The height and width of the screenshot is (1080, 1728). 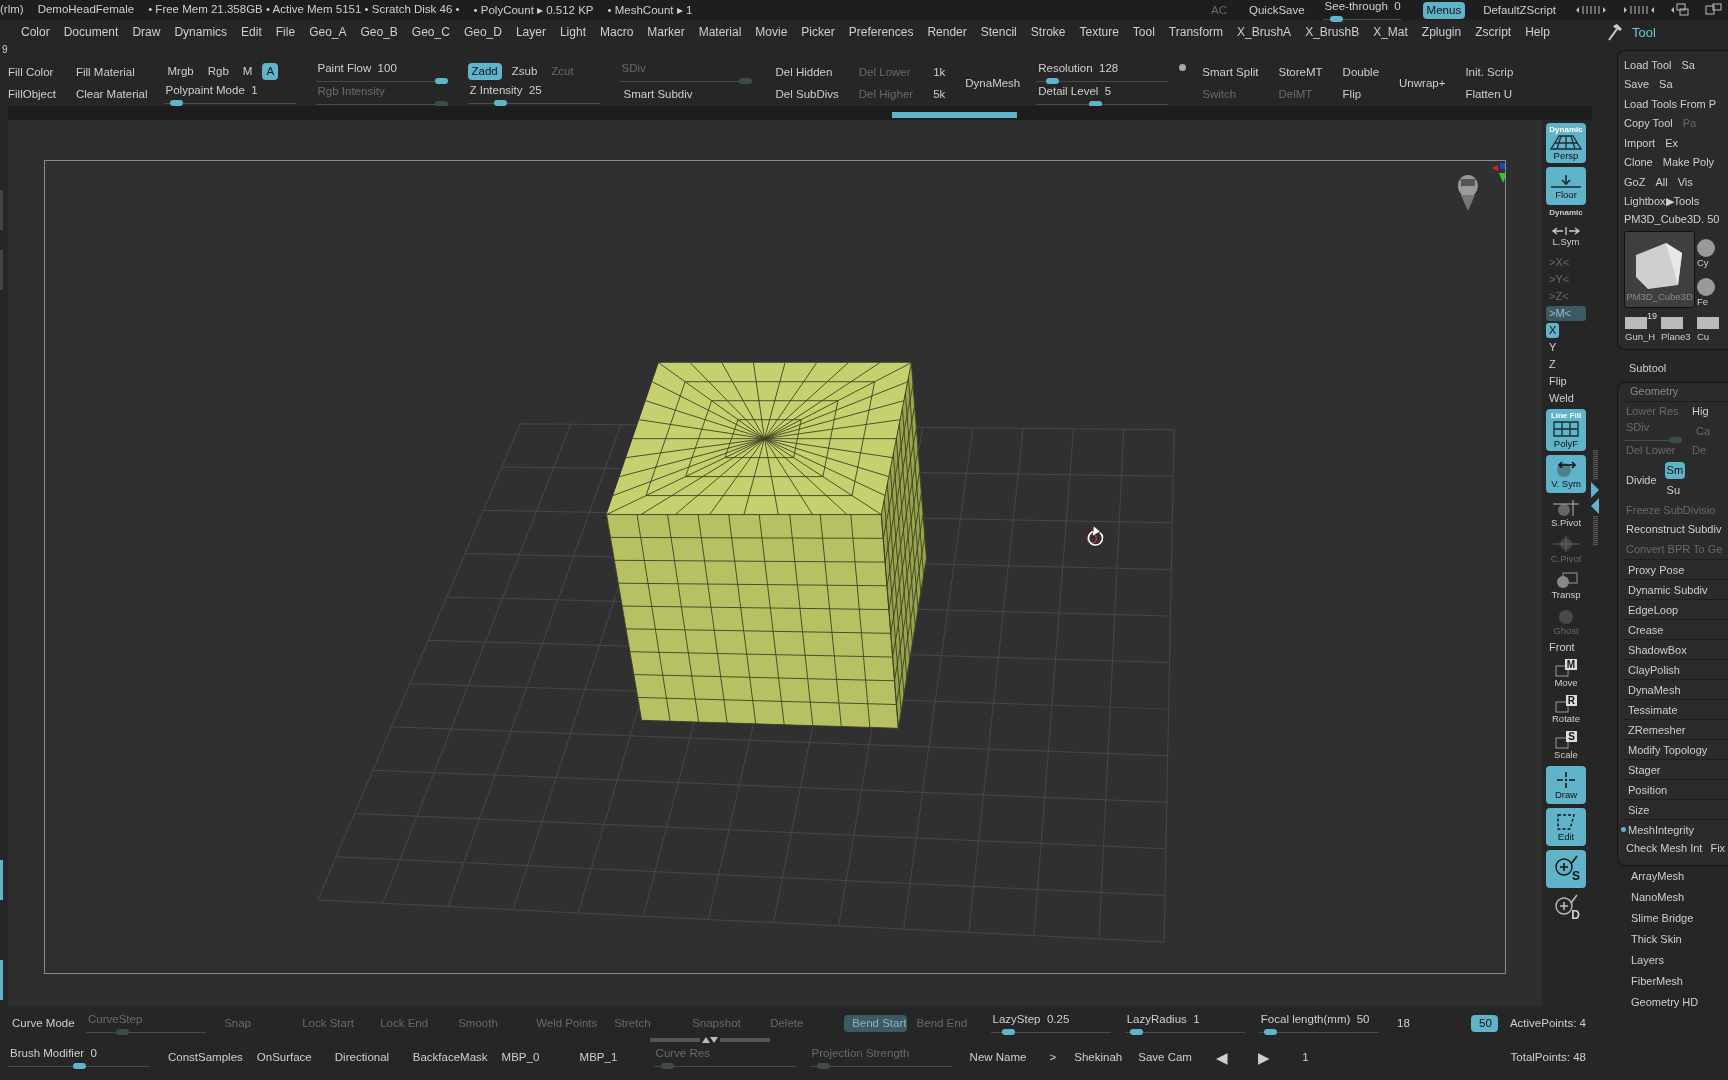 I want to click on tool-thumbnail: Cu, so click(x=1712, y=326).